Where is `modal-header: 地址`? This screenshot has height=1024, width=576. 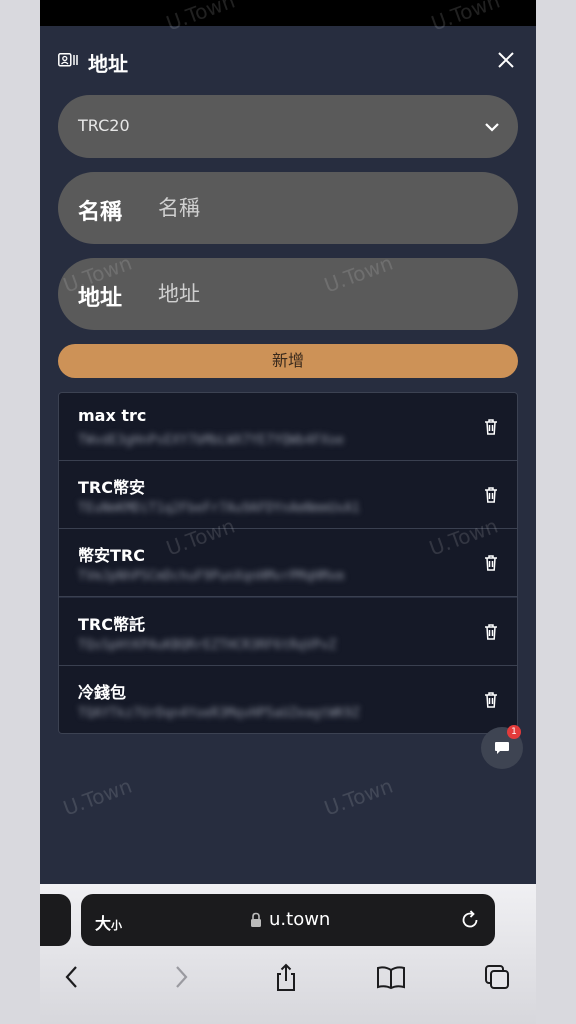 modal-header: 地址 is located at coordinates (288, 59).